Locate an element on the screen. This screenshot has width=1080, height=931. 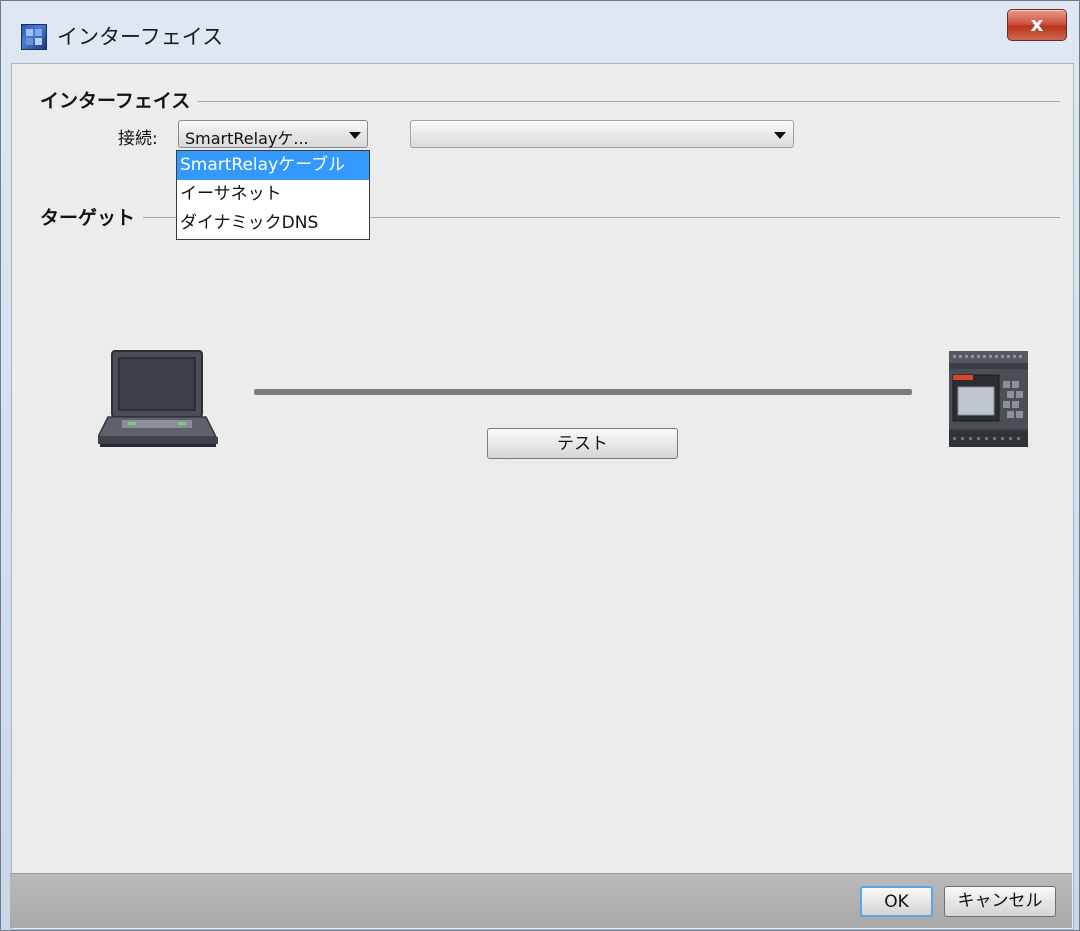
target-group-title: ターゲット is located at coordinates (92, 216).